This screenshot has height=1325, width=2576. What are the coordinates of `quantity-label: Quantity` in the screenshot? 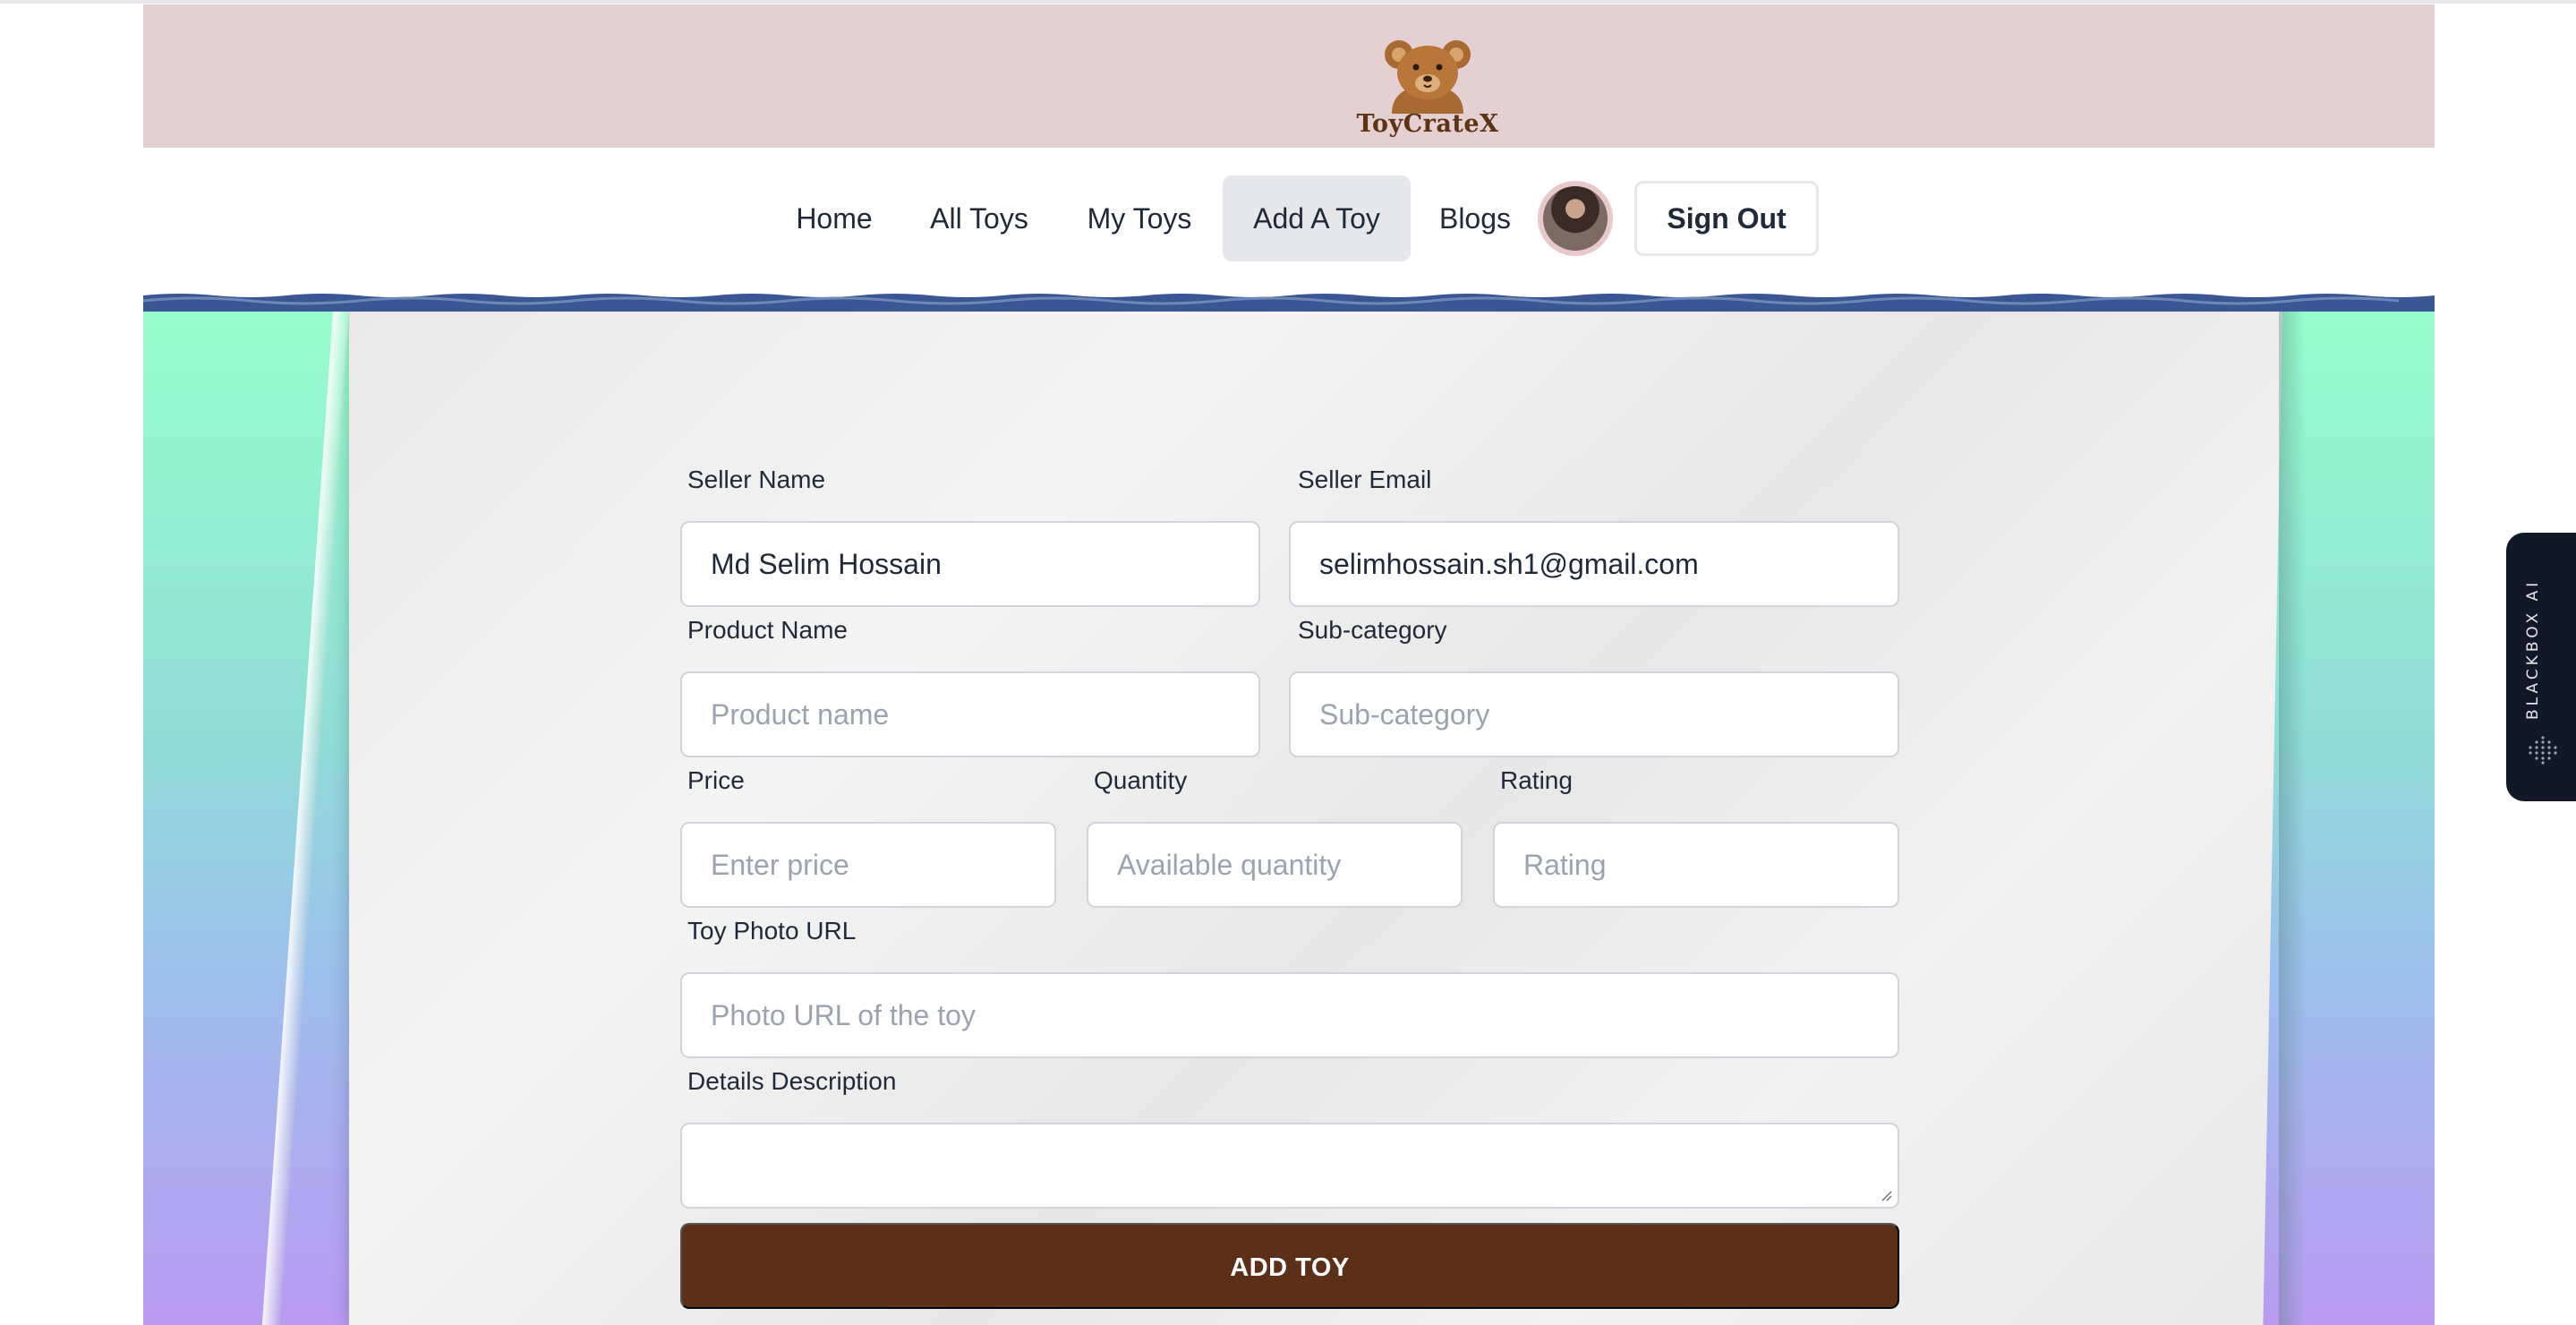 It's located at (1141, 780).